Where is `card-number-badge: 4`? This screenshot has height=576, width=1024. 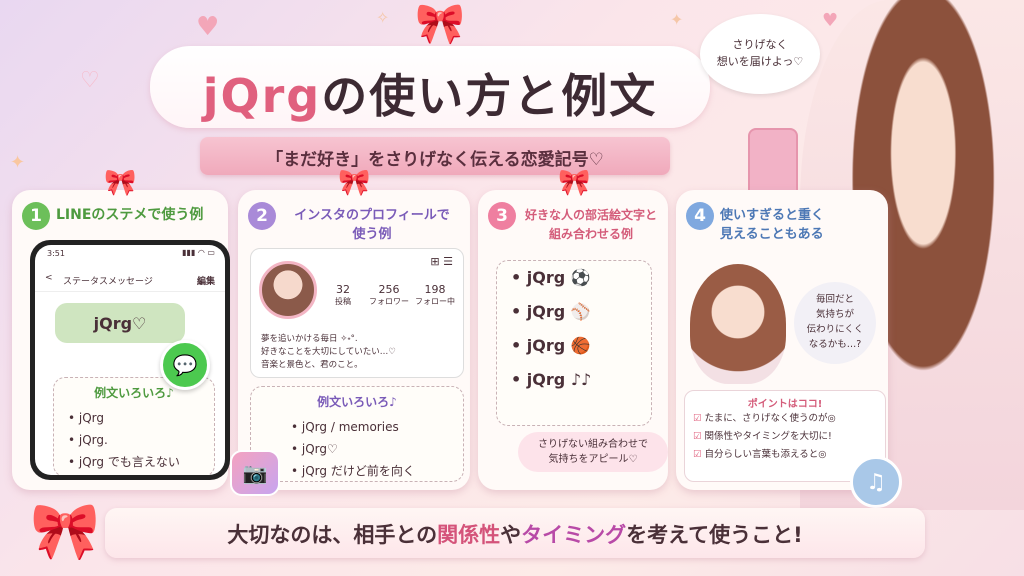
card-number-badge: 4 is located at coordinates (700, 216).